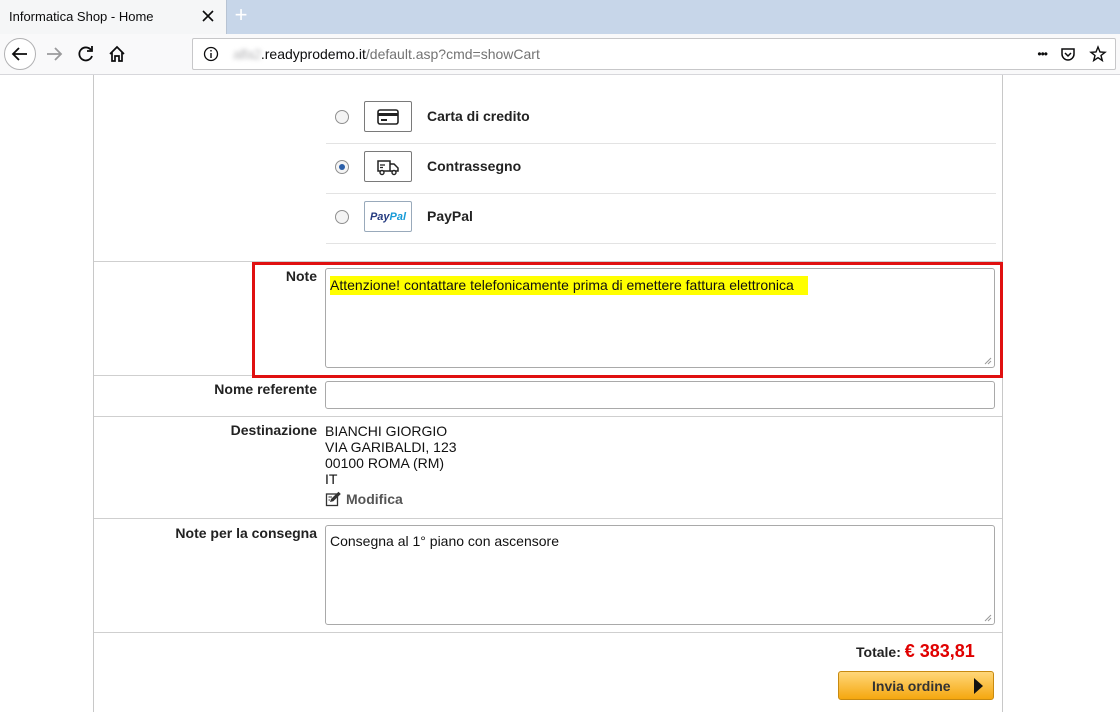 The height and width of the screenshot is (712, 1120). I want to click on url-host: .readyprodemo.it, so click(313, 54).